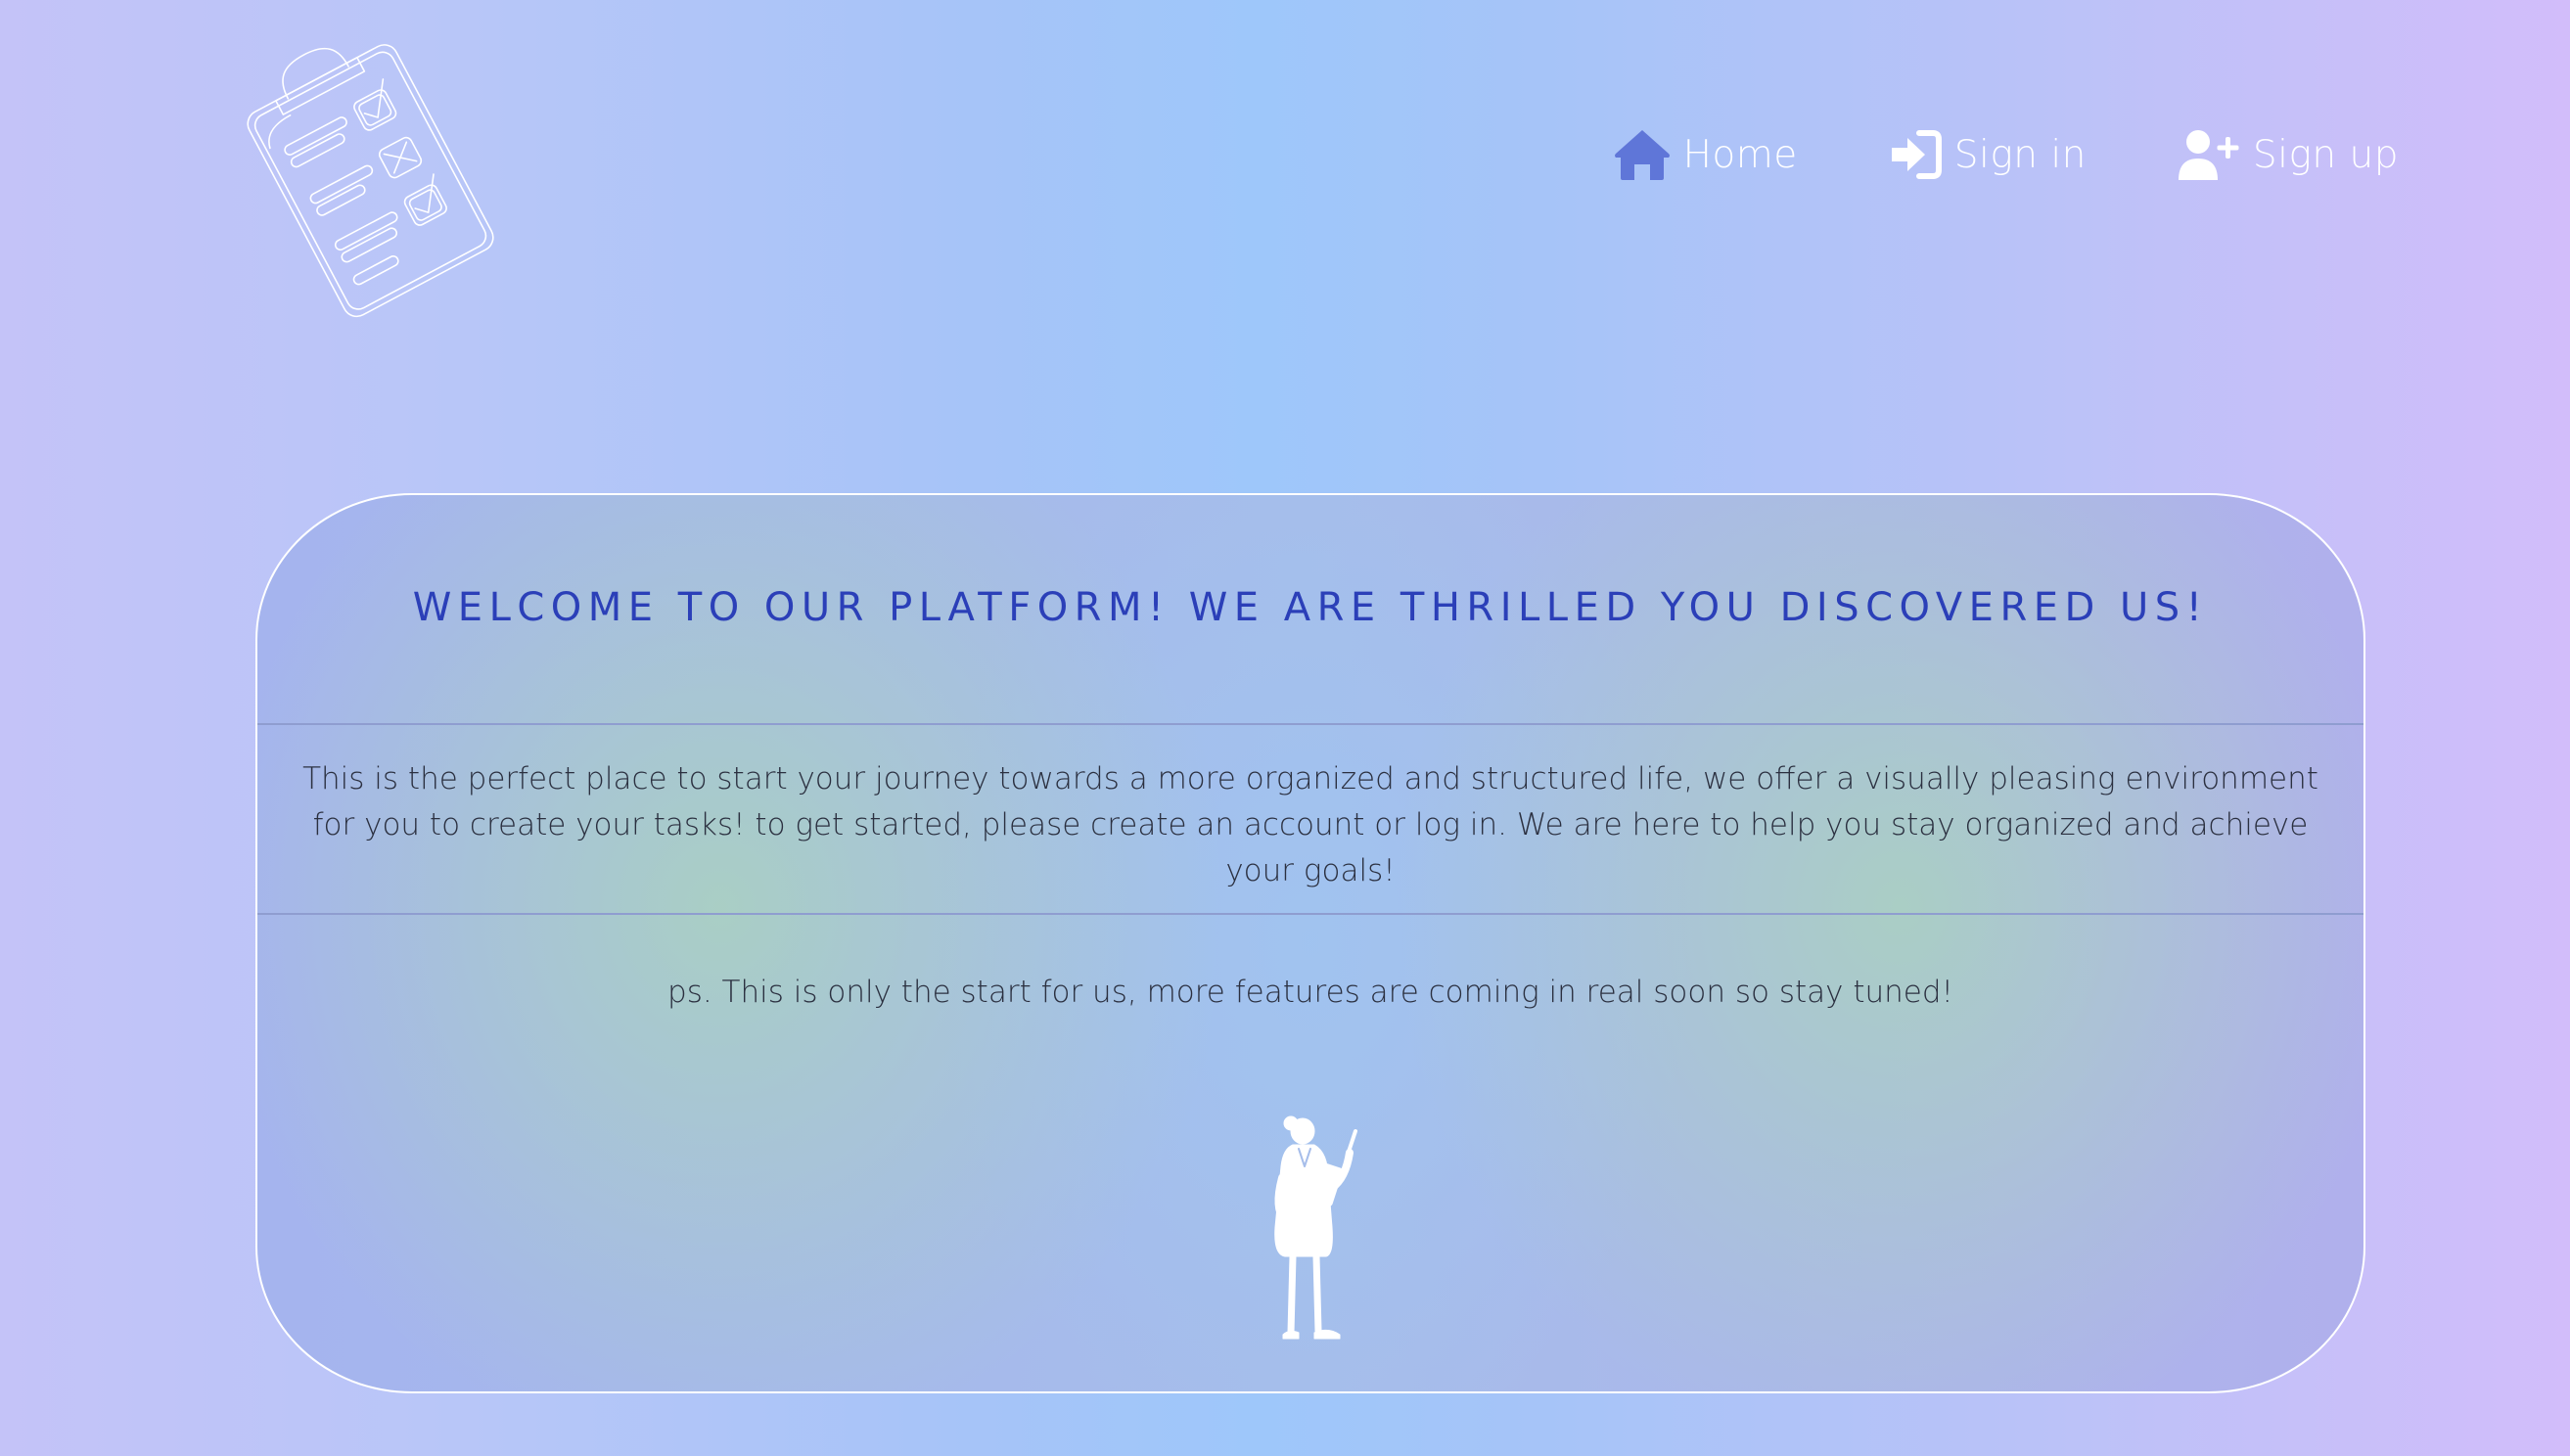 Image resolution: width=2570 pixels, height=1456 pixels. I want to click on sign-in-icon, so click(1915, 154).